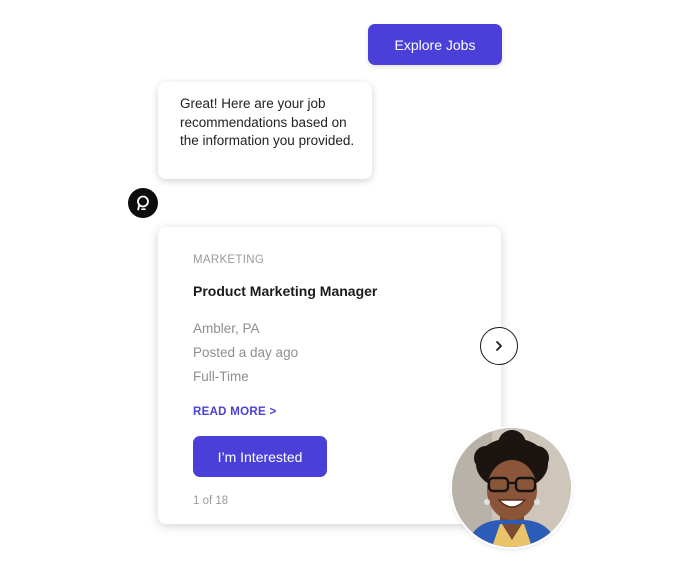  I want to click on next-job-button, so click(499, 346).